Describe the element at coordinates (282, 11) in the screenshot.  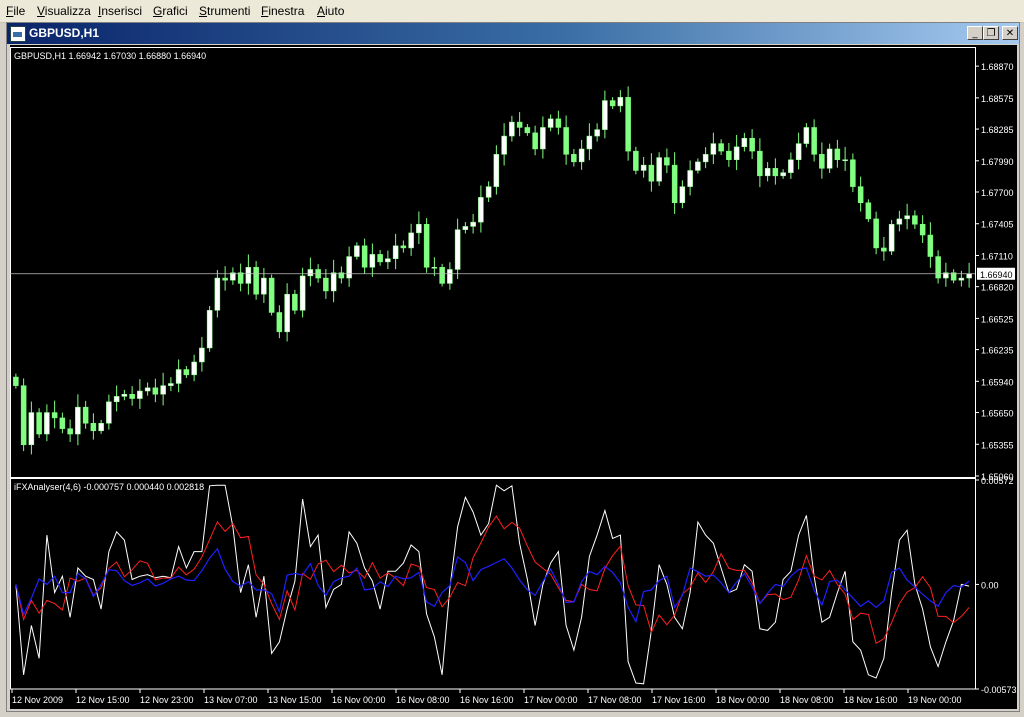
I see `menu-finestra: Finestra` at that location.